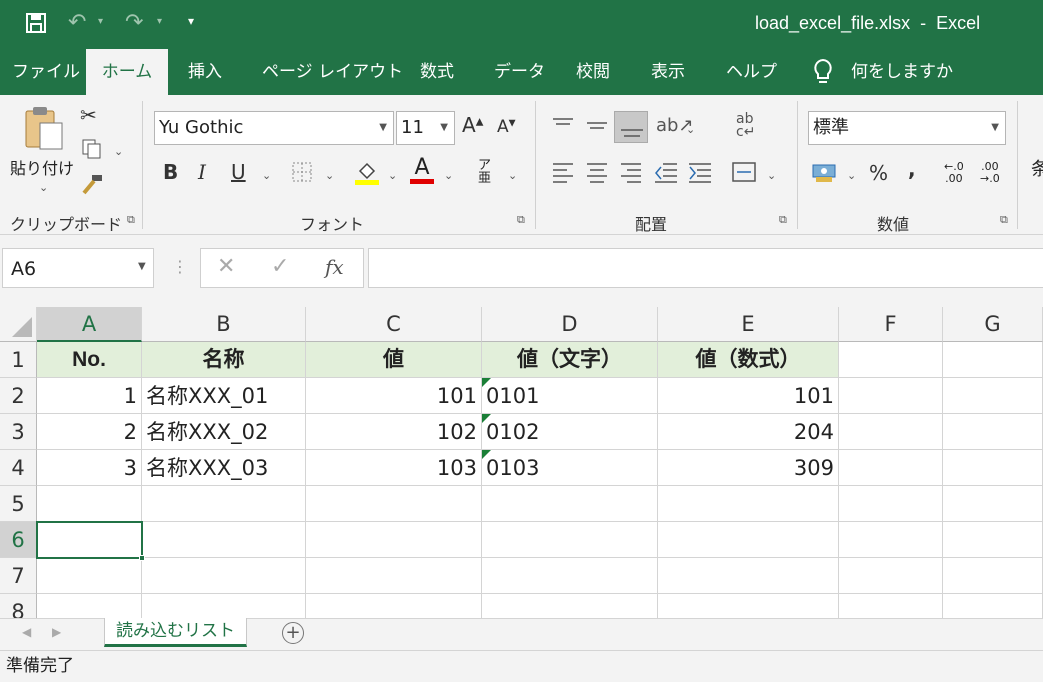 The image size is (1043, 682). I want to click on tab-file: ファイル, so click(46, 72).